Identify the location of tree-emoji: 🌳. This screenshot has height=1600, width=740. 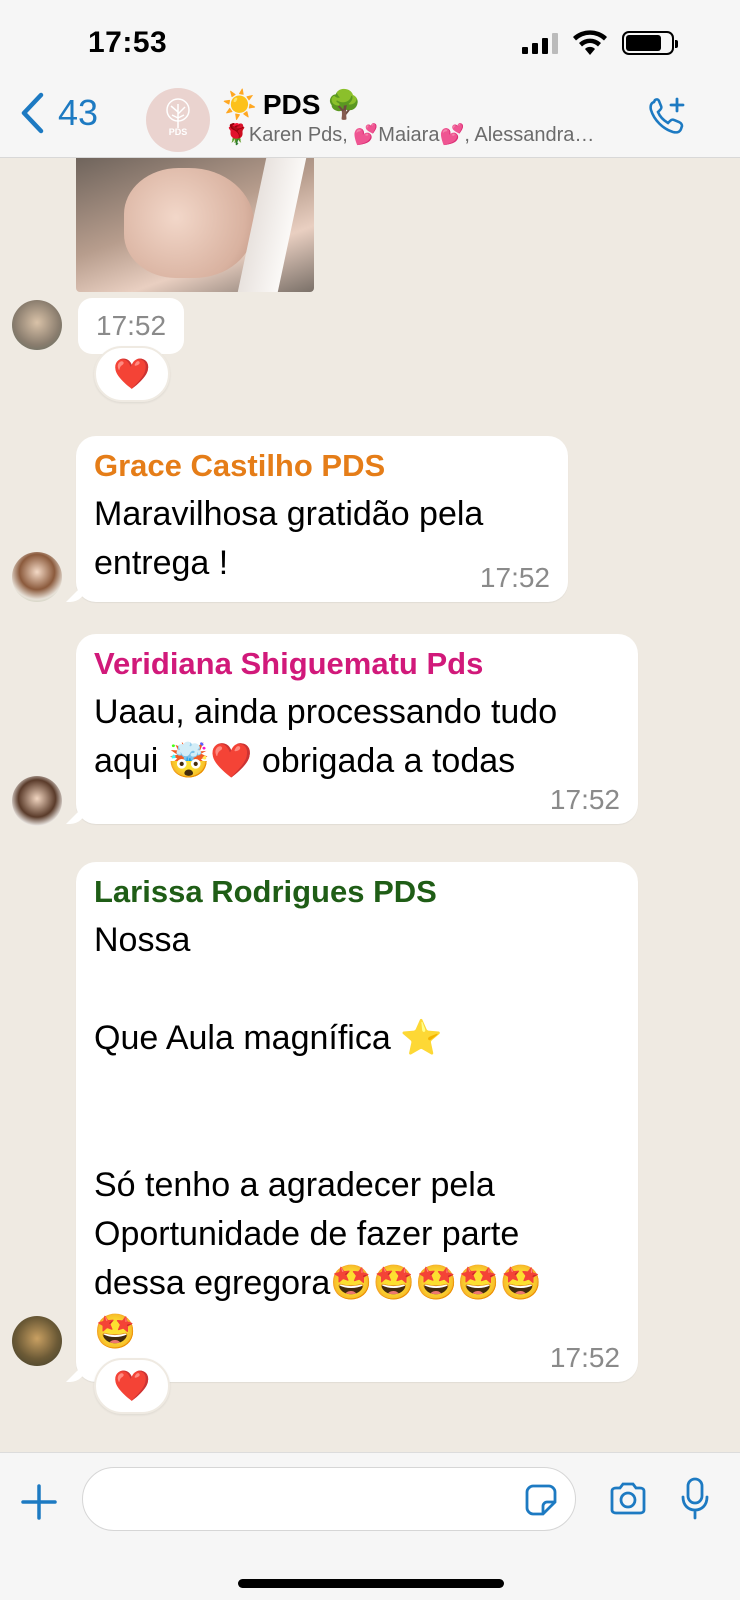
(344, 104).